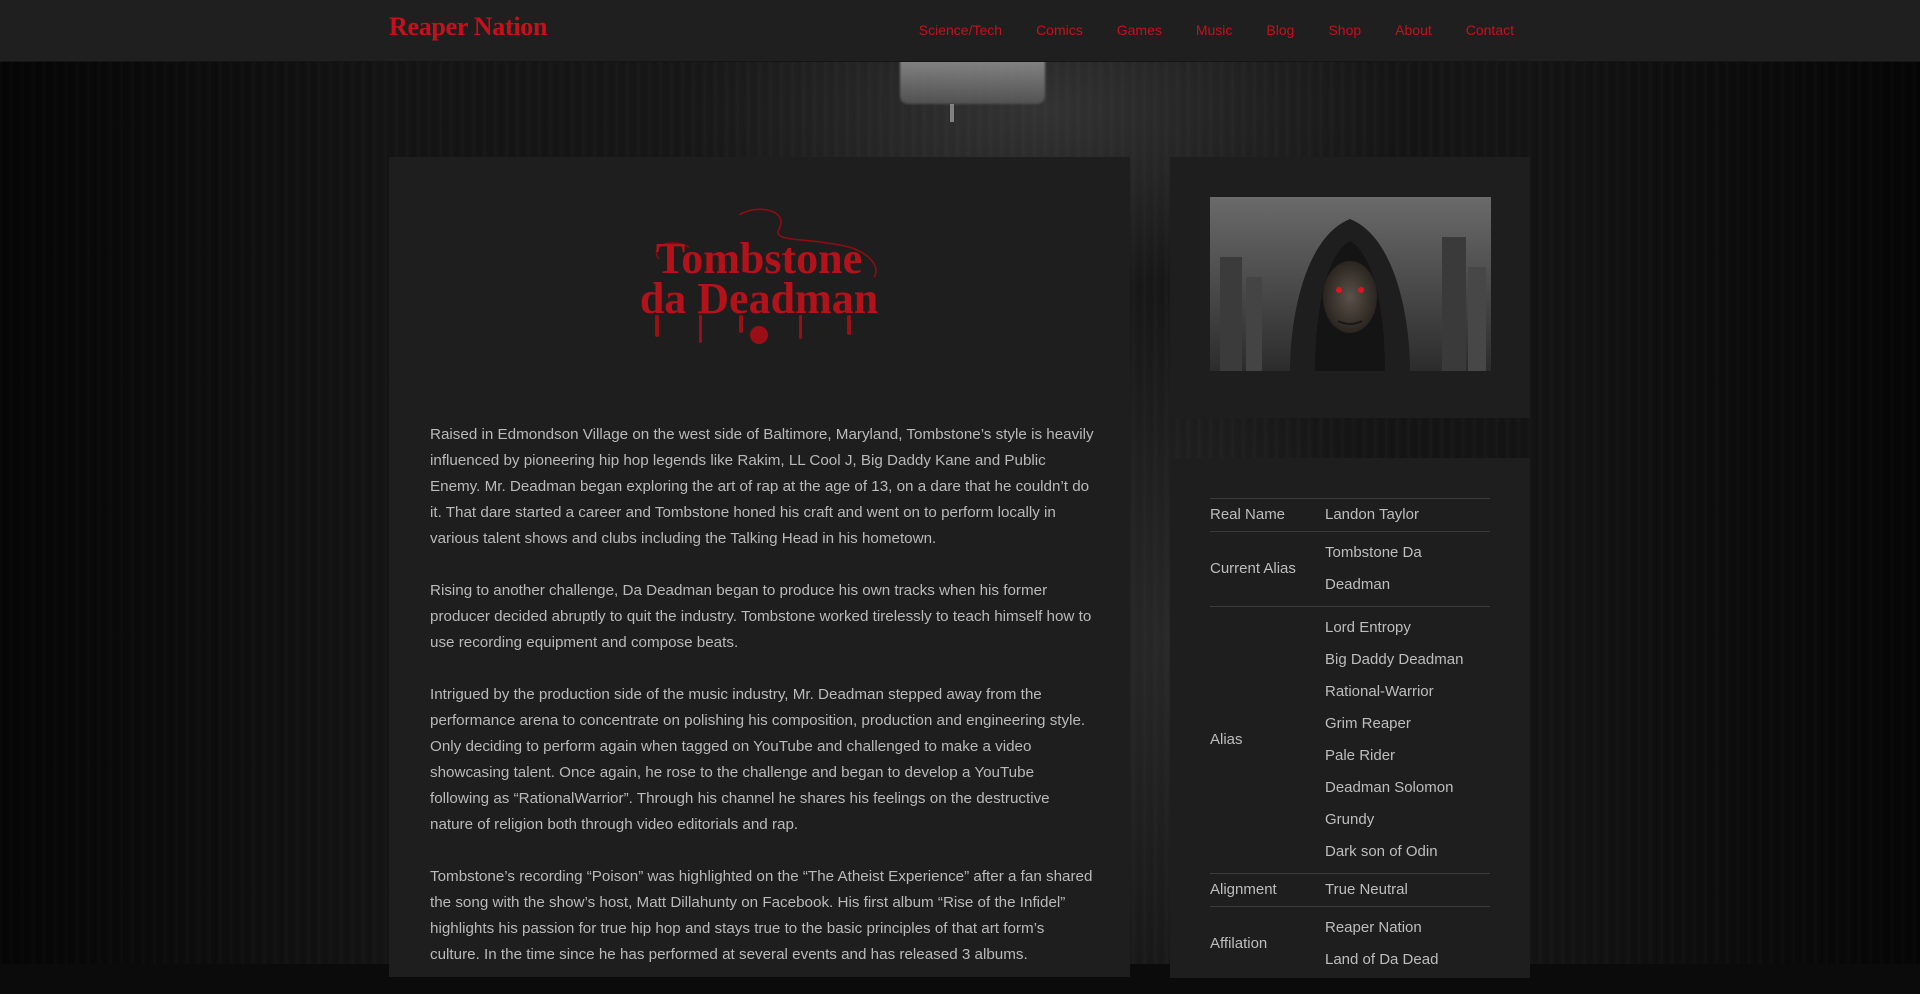 The width and height of the screenshot is (1920, 994). Describe the element at coordinates (1373, 927) in the screenshot. I see `affiliation-item: Reaper Nation` at that location.